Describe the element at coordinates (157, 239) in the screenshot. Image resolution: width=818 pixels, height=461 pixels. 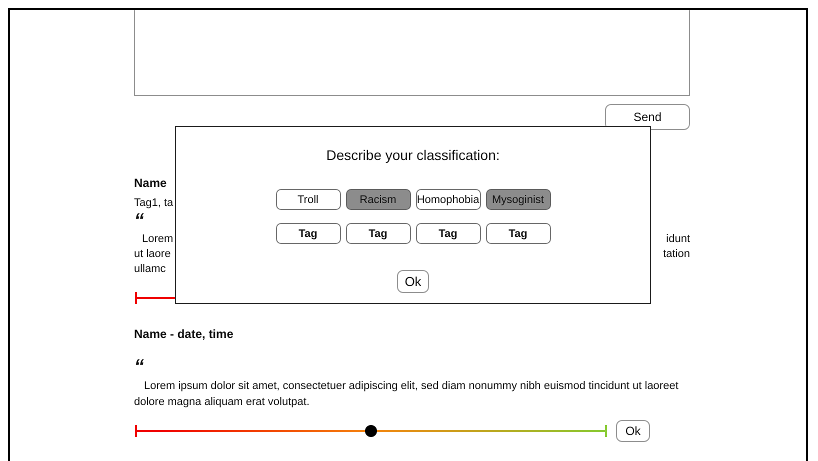
I see `comment-text: Lorem` at that location.